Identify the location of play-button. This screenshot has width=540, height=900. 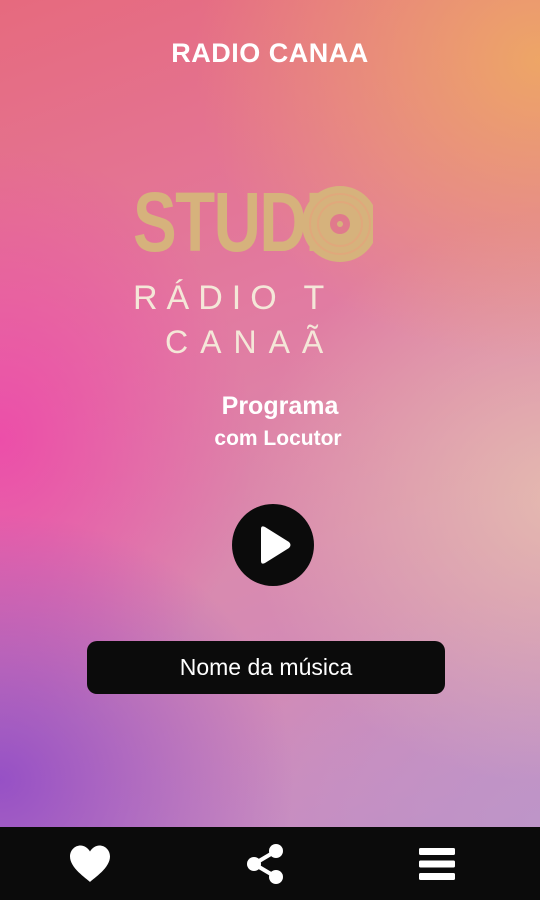
(273, 545).